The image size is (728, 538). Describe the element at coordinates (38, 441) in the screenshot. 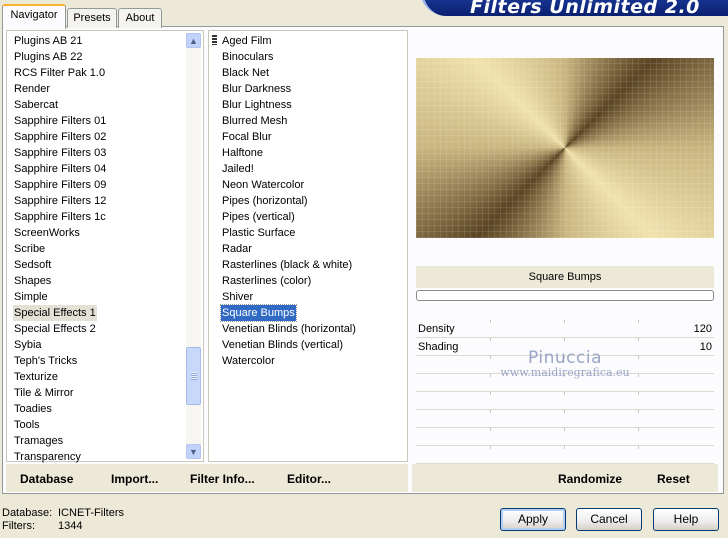

I see `category-item: Tramages` at that location.